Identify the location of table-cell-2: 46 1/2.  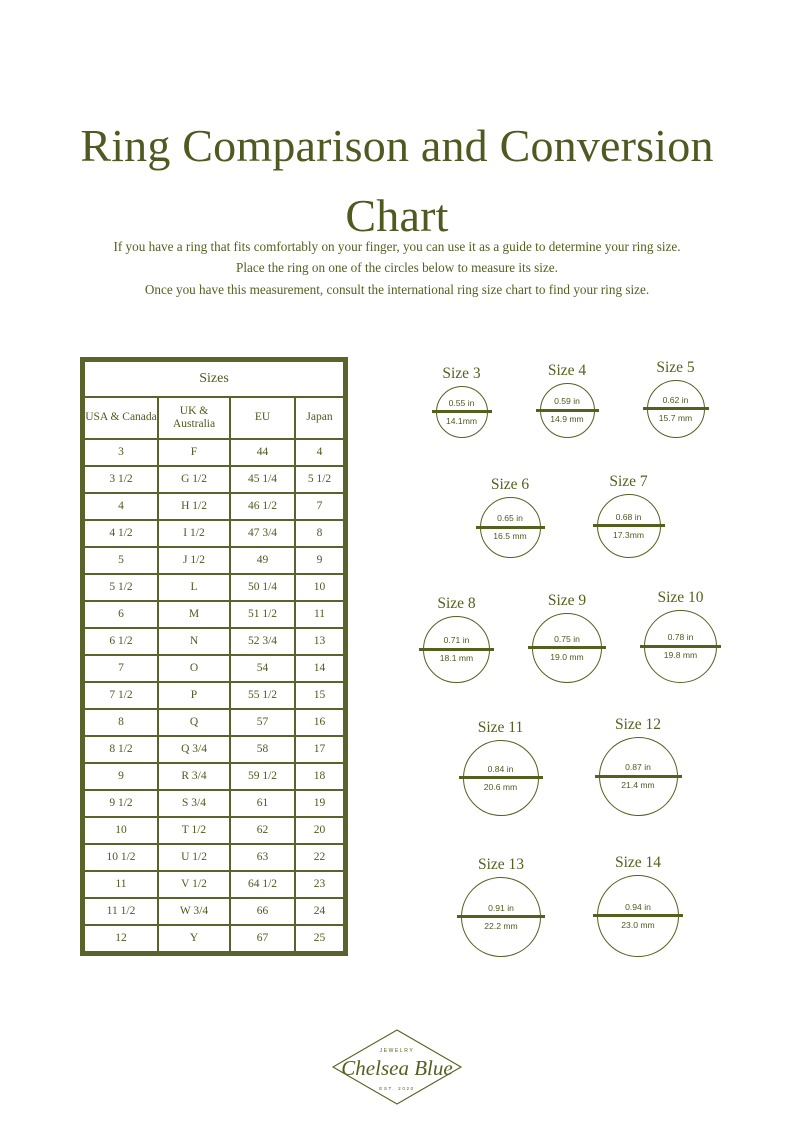
(262, 506).